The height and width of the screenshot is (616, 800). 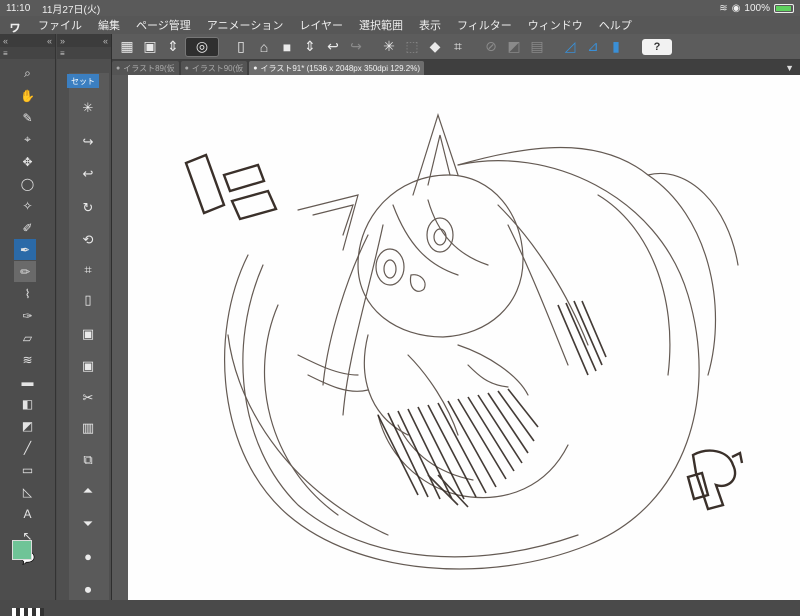 What do you see at coordinates (88, 240) in the screenshot?
I see `flip-icon: ⟲` at bounding box center [88, 240].